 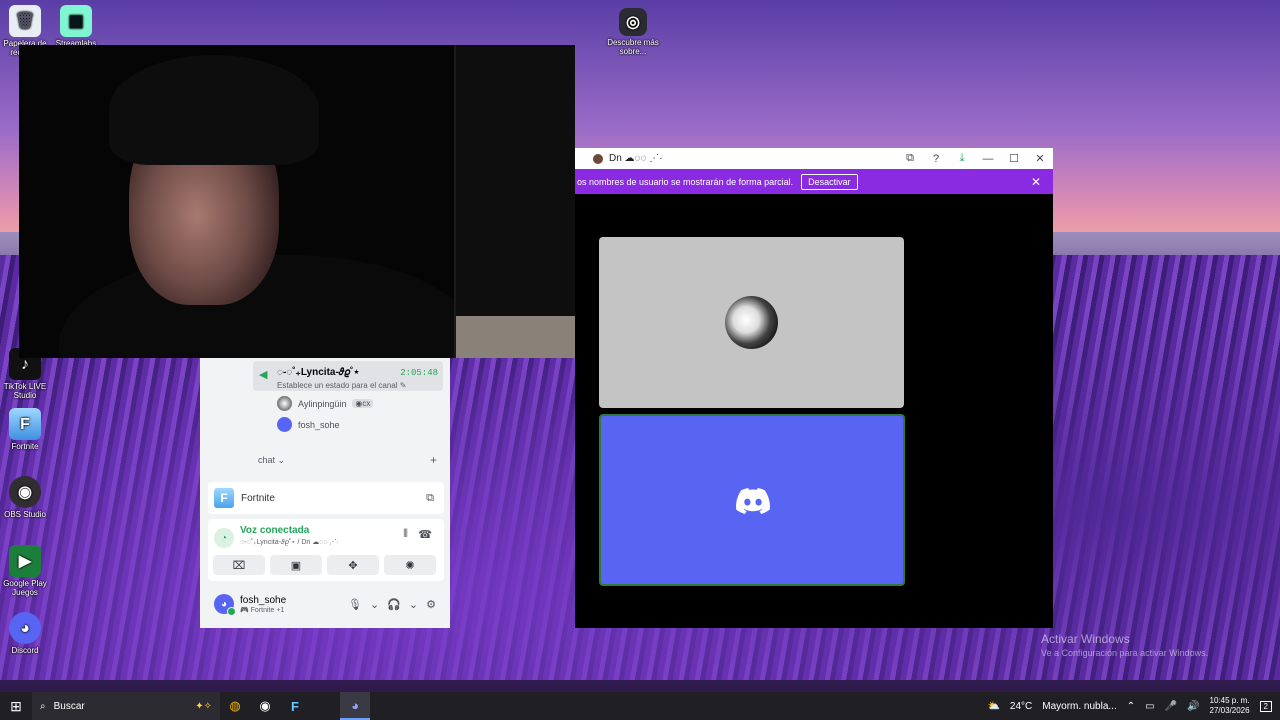 What do you see at coordinates (962, 158) in the screenshot?
I see `download-icon: ⤓` at bounding box center [962, 158].